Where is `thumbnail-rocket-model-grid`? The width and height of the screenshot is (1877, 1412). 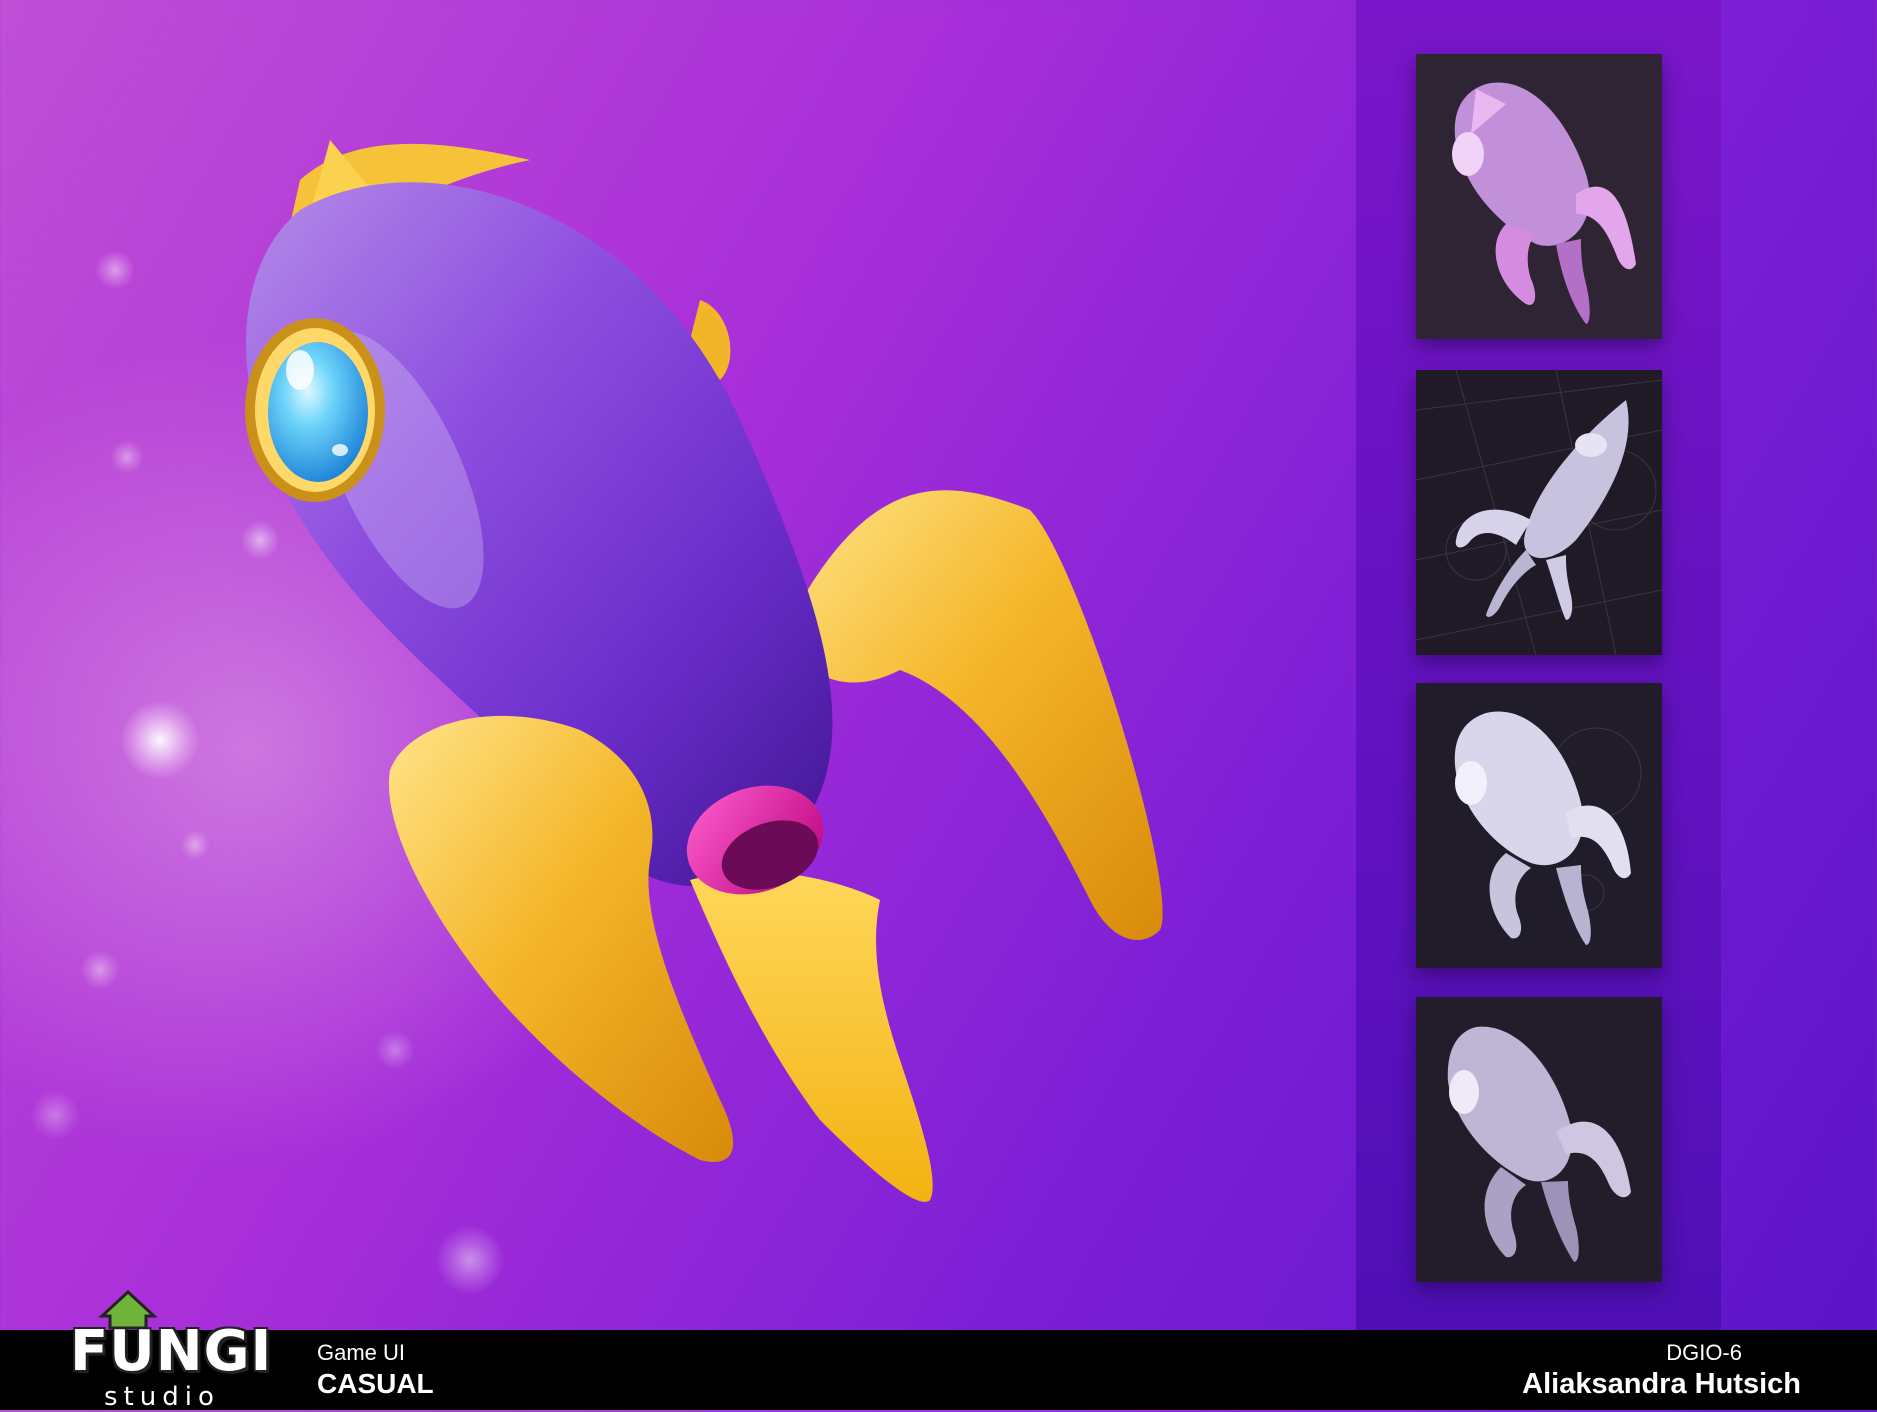
thumbnail-rocket-model-grid is located at coordinates (1539, 512).